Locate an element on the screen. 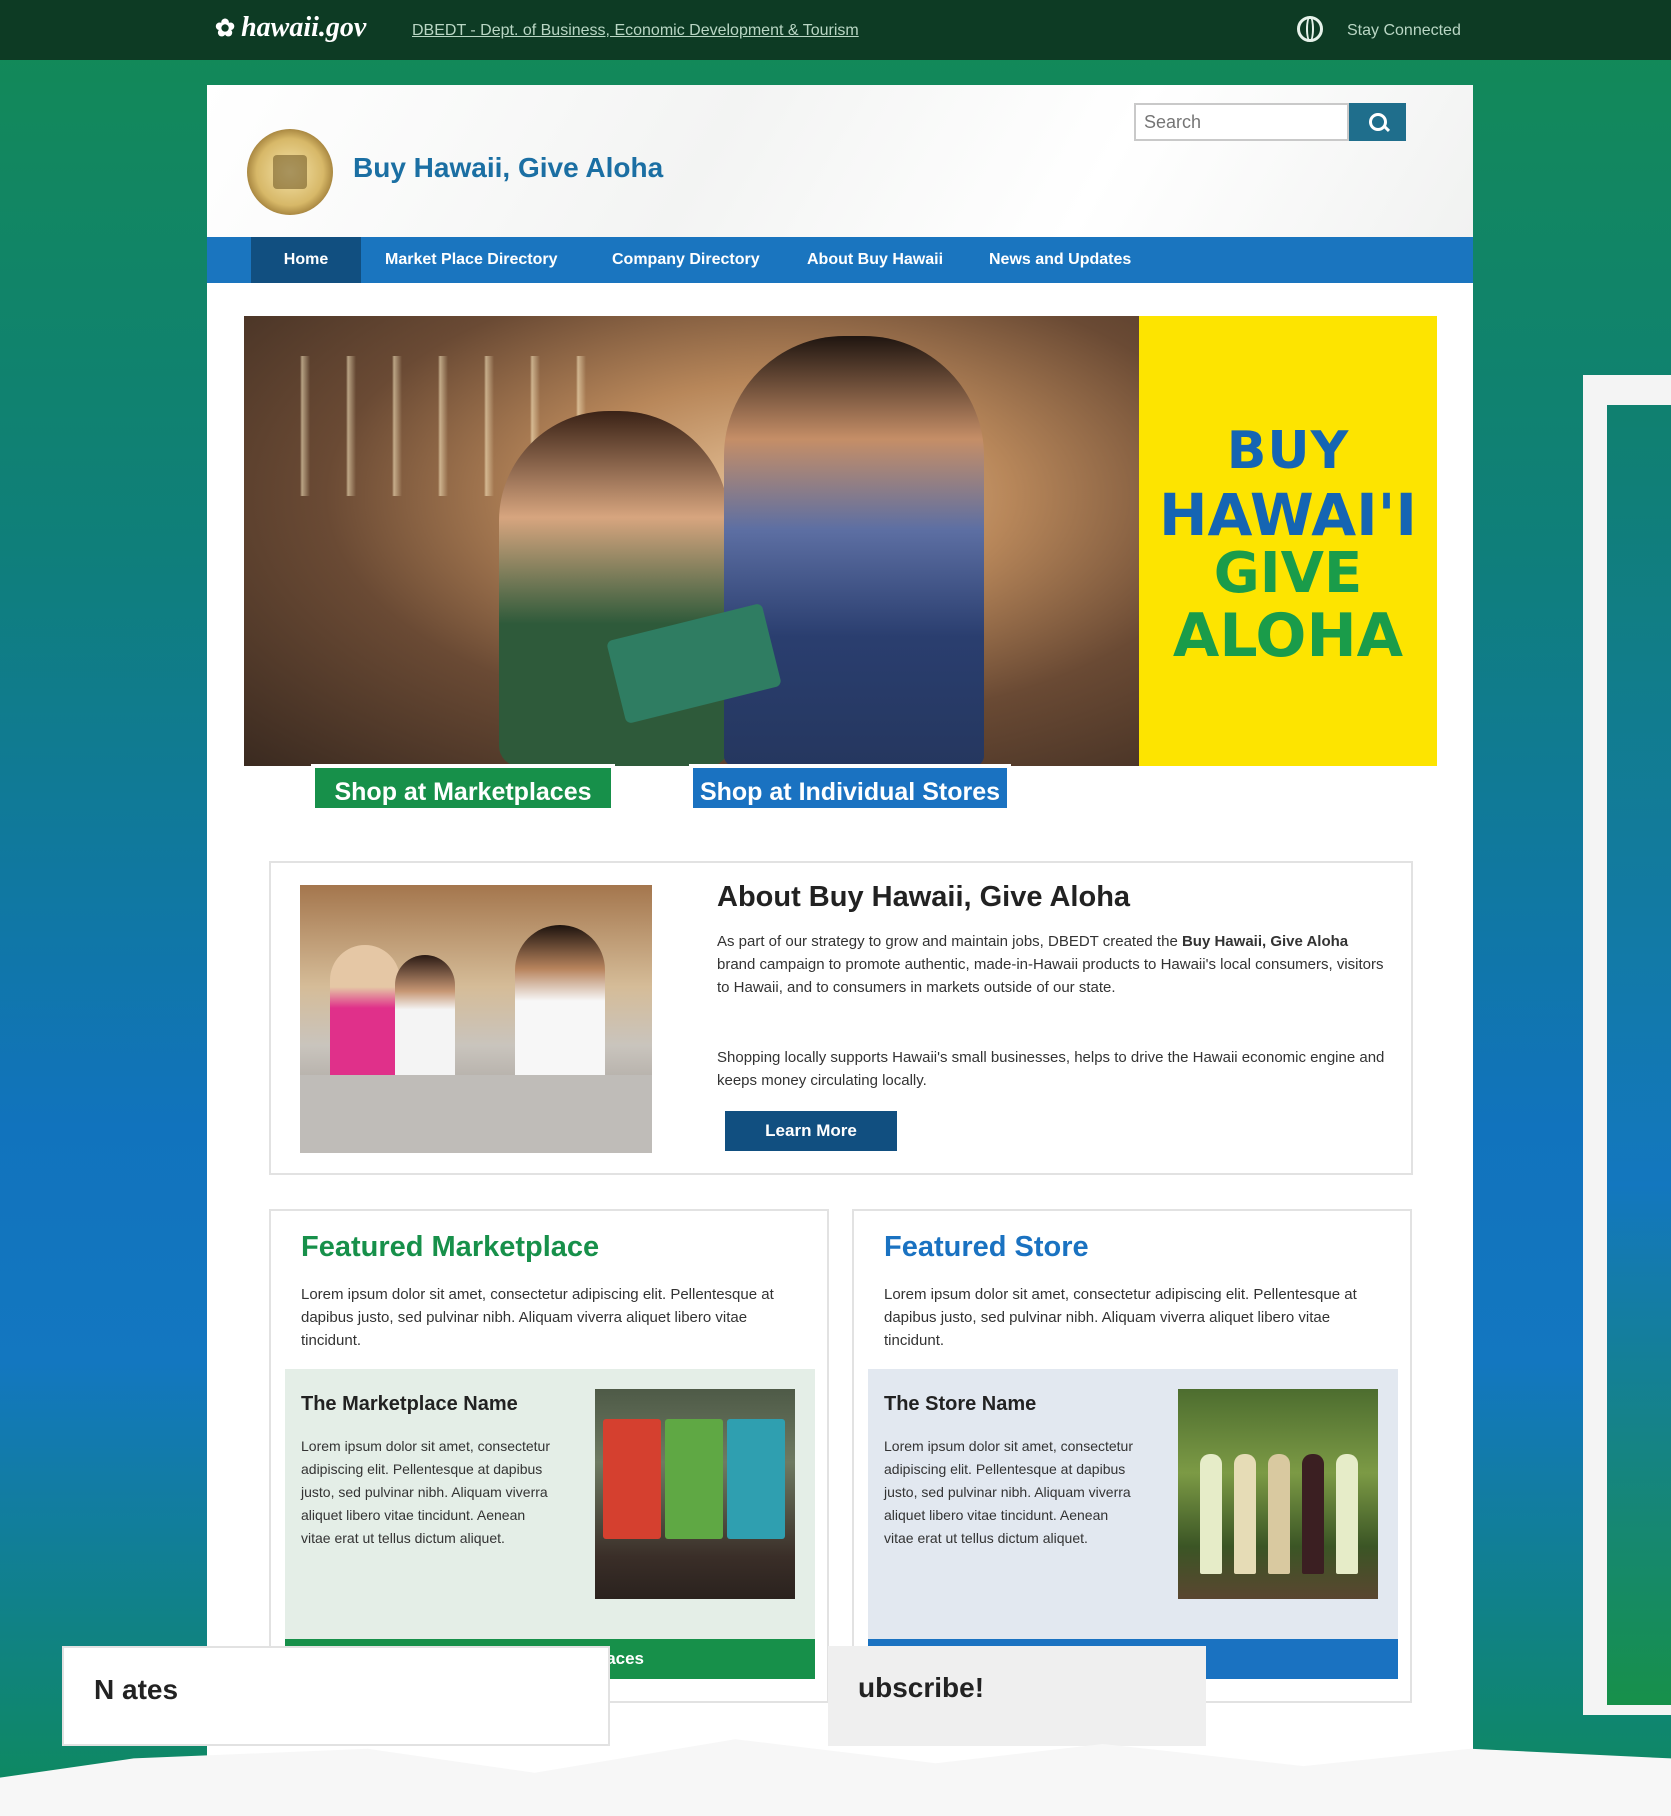  subscribe-title: ubscribe! is located at coordinates (921, 1687).